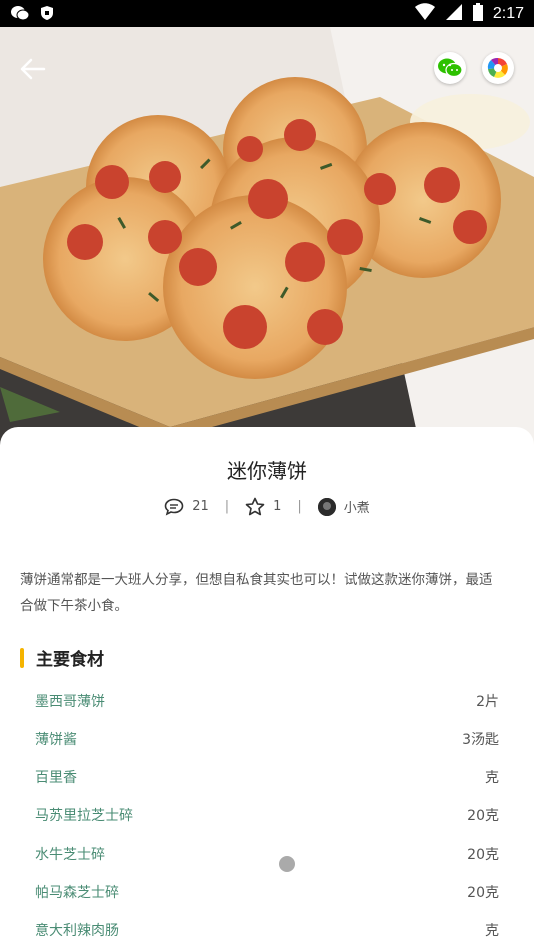 This screenshot has height=949, width=534. Describe the element at coordinates (84, 816) in the screenshot. I see `ingredient-name: 马苏里拉芝士碎` at that location.